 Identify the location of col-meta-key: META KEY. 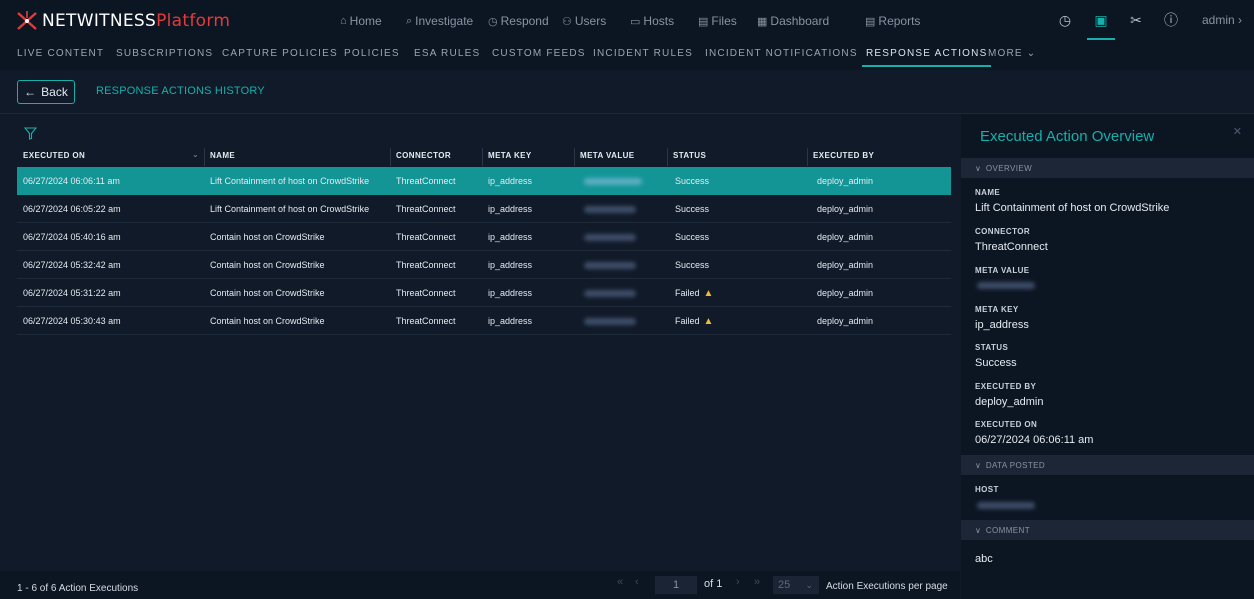
(510, 155).